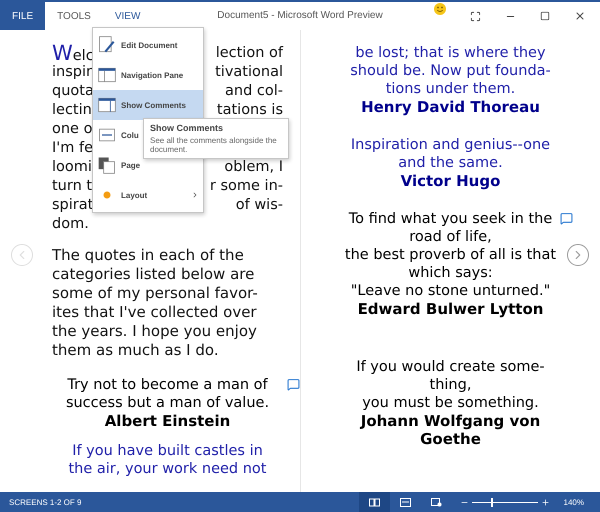 The width and height of the screenshot is (600, 512). Describe the element at coordinates (253, 167) in the screenshot. I see `paragraph-text: oblem, I` at that location.